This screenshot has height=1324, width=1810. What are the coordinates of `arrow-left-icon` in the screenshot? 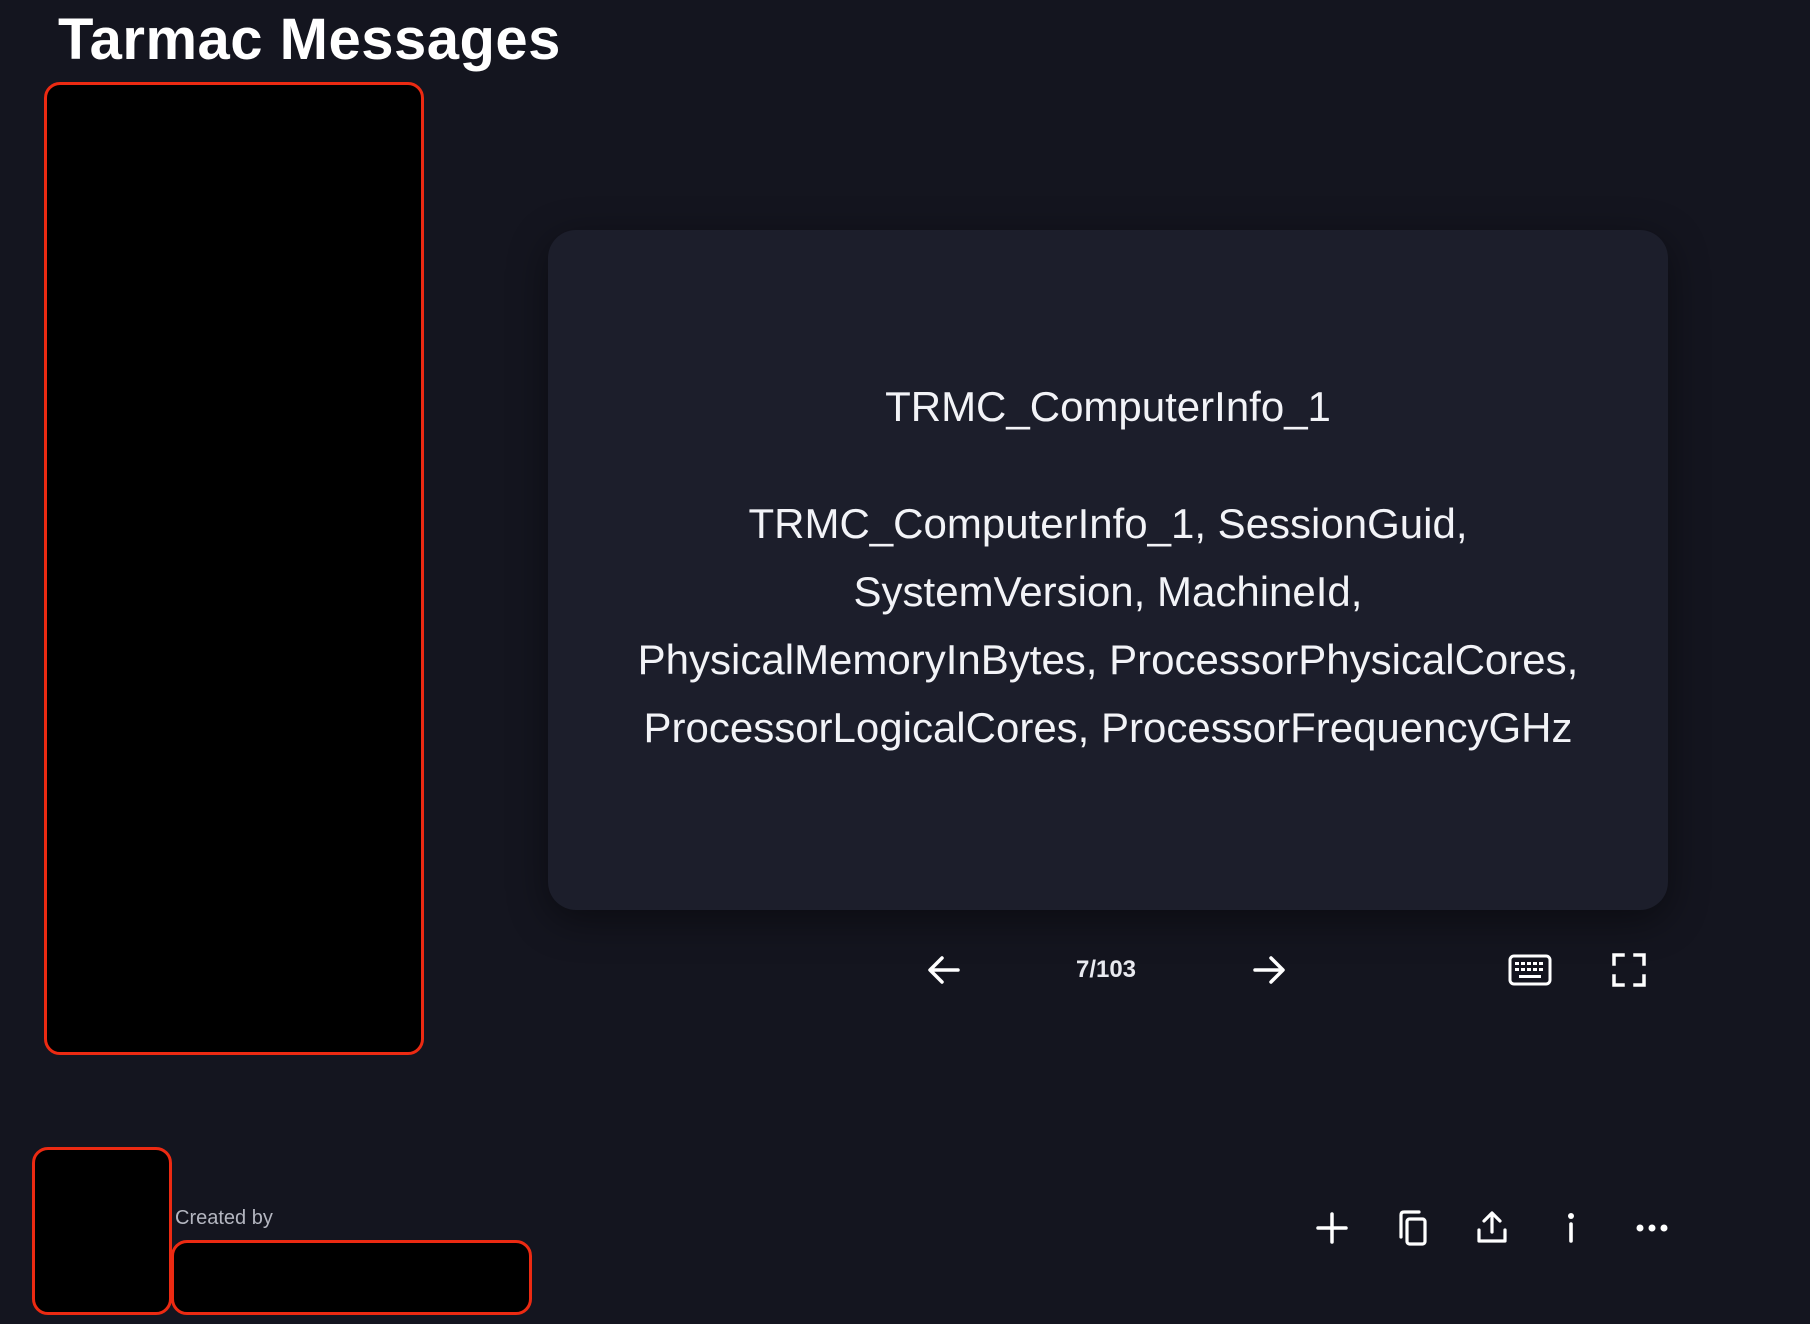 It's located at (944, 970).